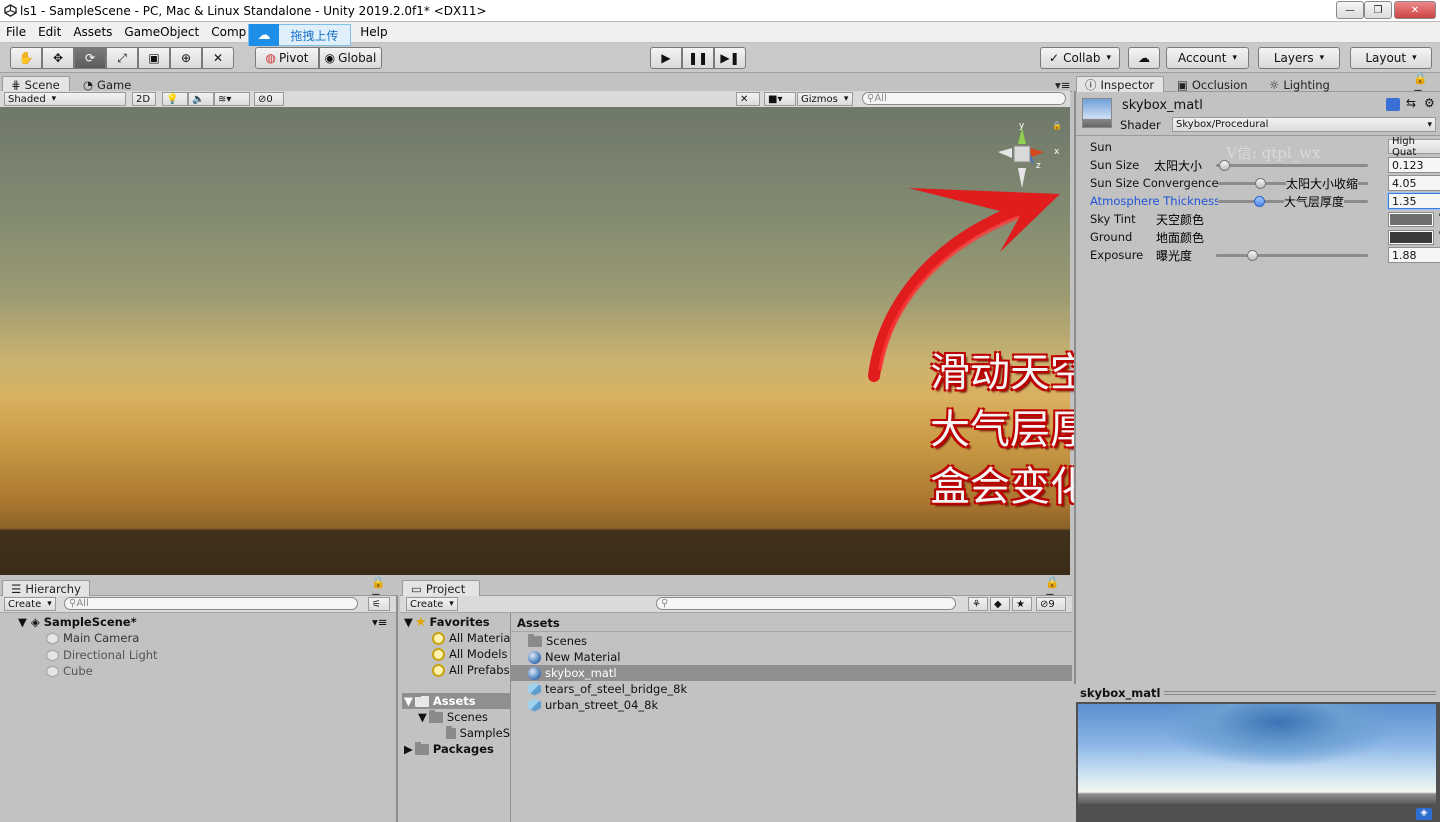 The height and width of the screenshot is (822, 1440). Describe the element at coordinates (36, 84) in the screenshot. I see `tab-scene: ⋕ Scene` at that location.